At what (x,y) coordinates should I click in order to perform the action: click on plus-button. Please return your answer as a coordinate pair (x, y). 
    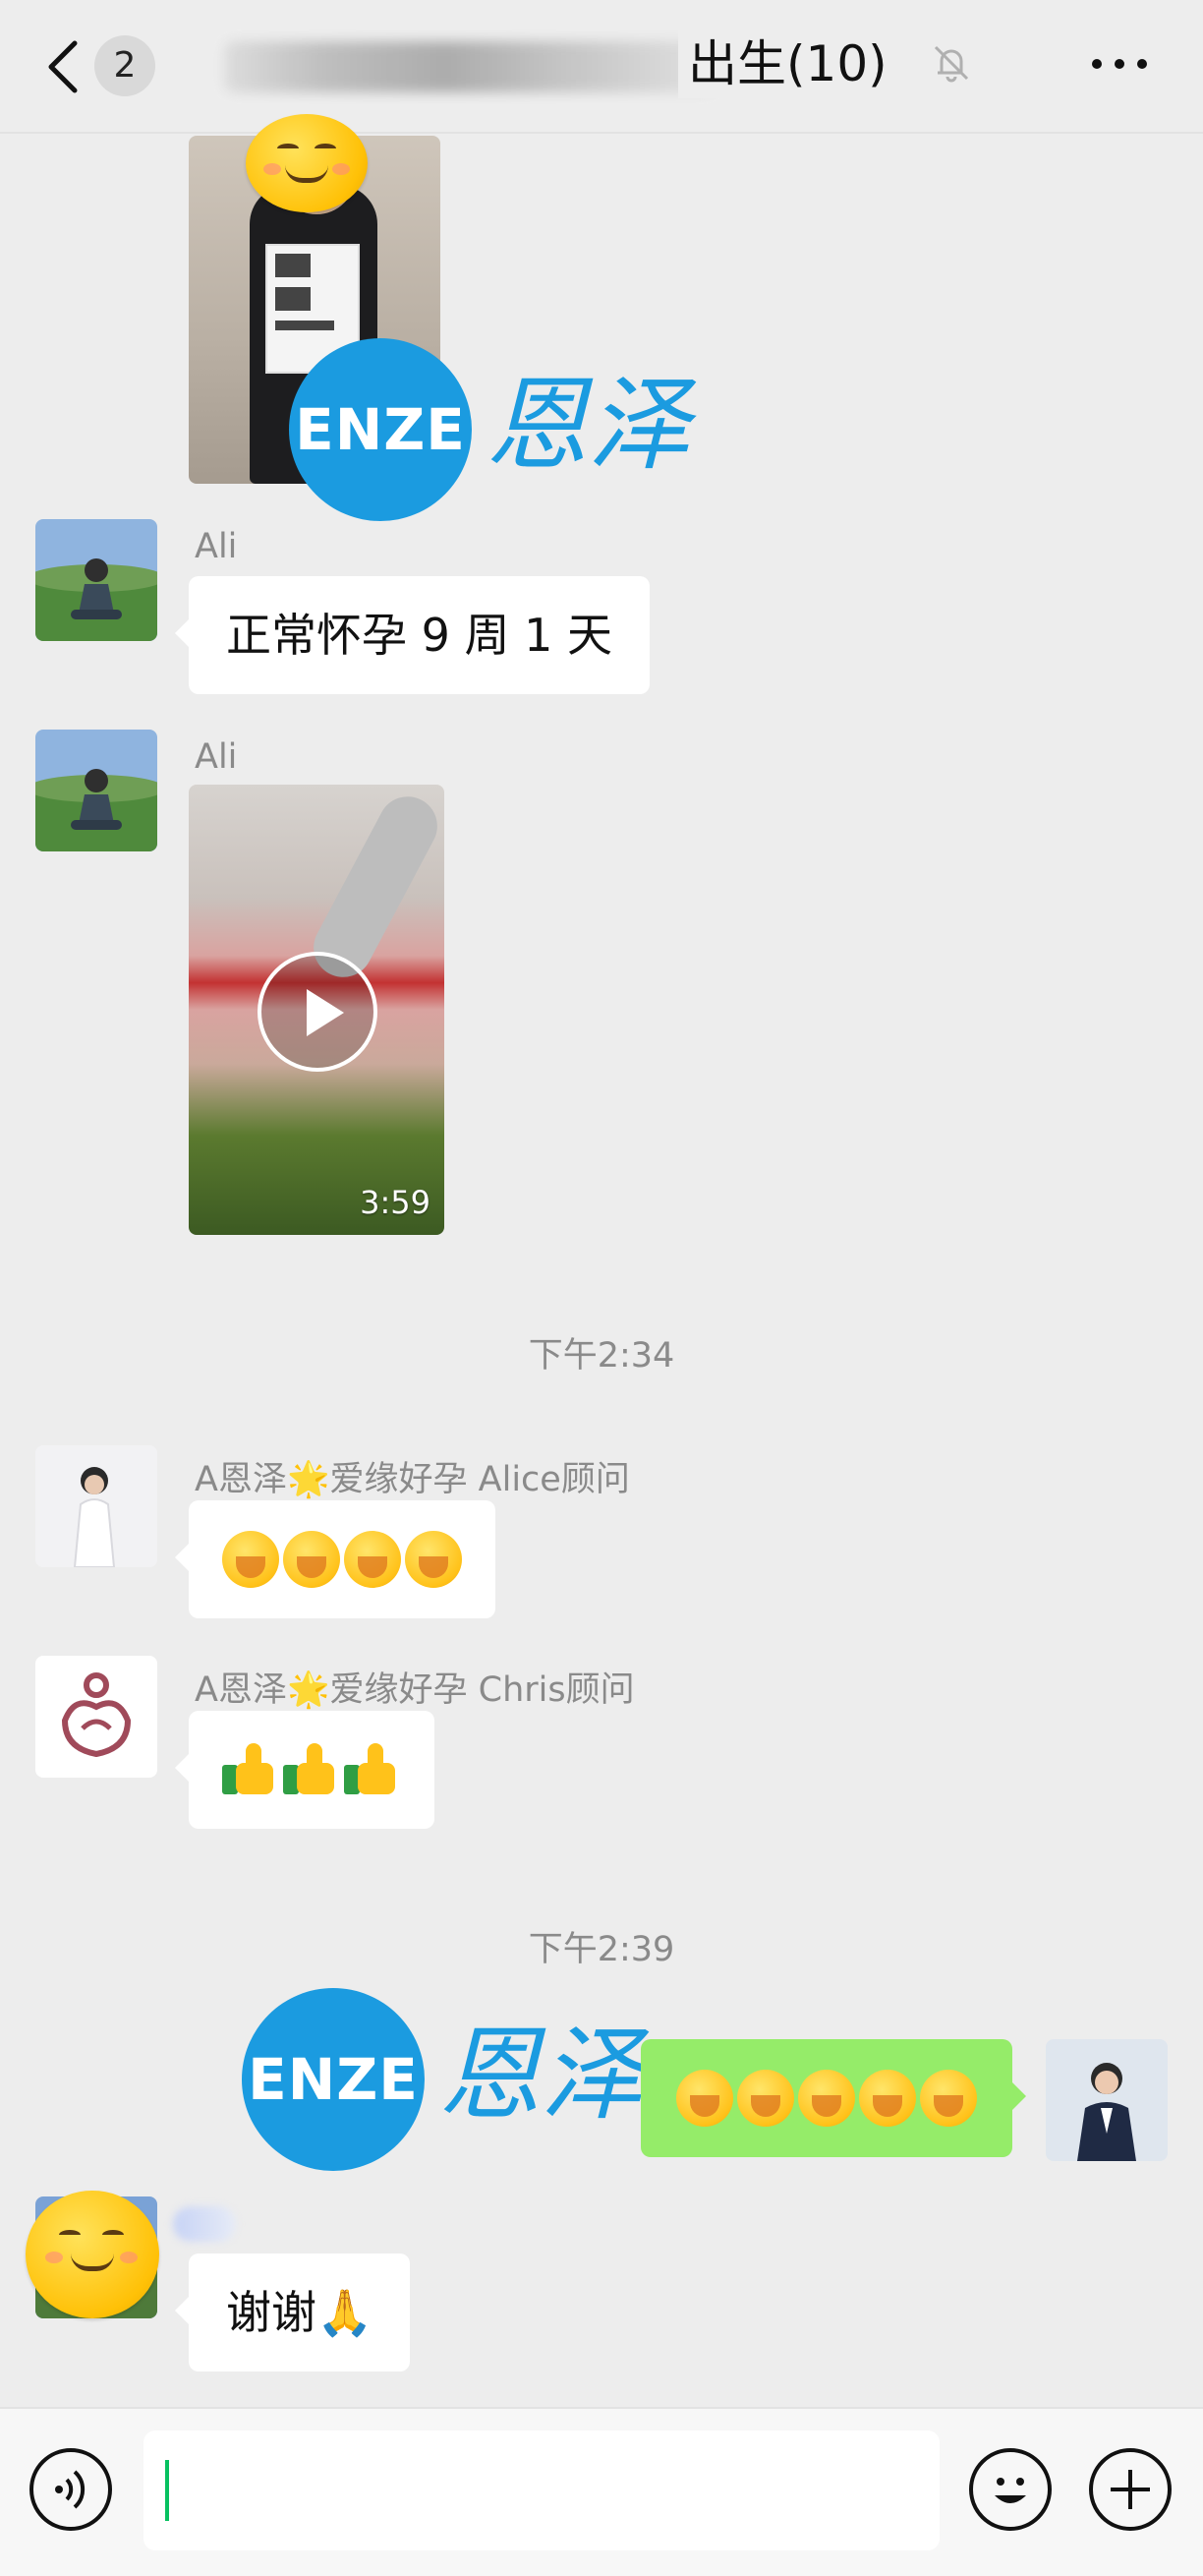
    Looking at the image, I should click on (1130, 2489).